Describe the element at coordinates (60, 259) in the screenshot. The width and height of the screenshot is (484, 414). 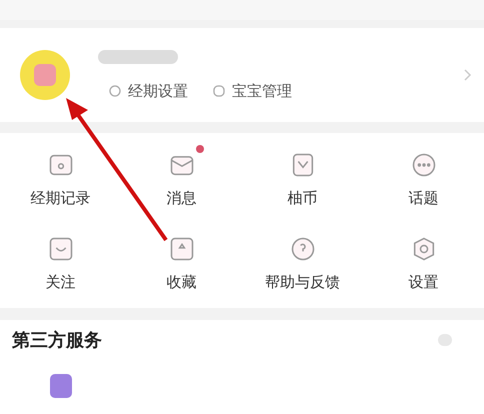
I see `menu-item: 关注` at that location.